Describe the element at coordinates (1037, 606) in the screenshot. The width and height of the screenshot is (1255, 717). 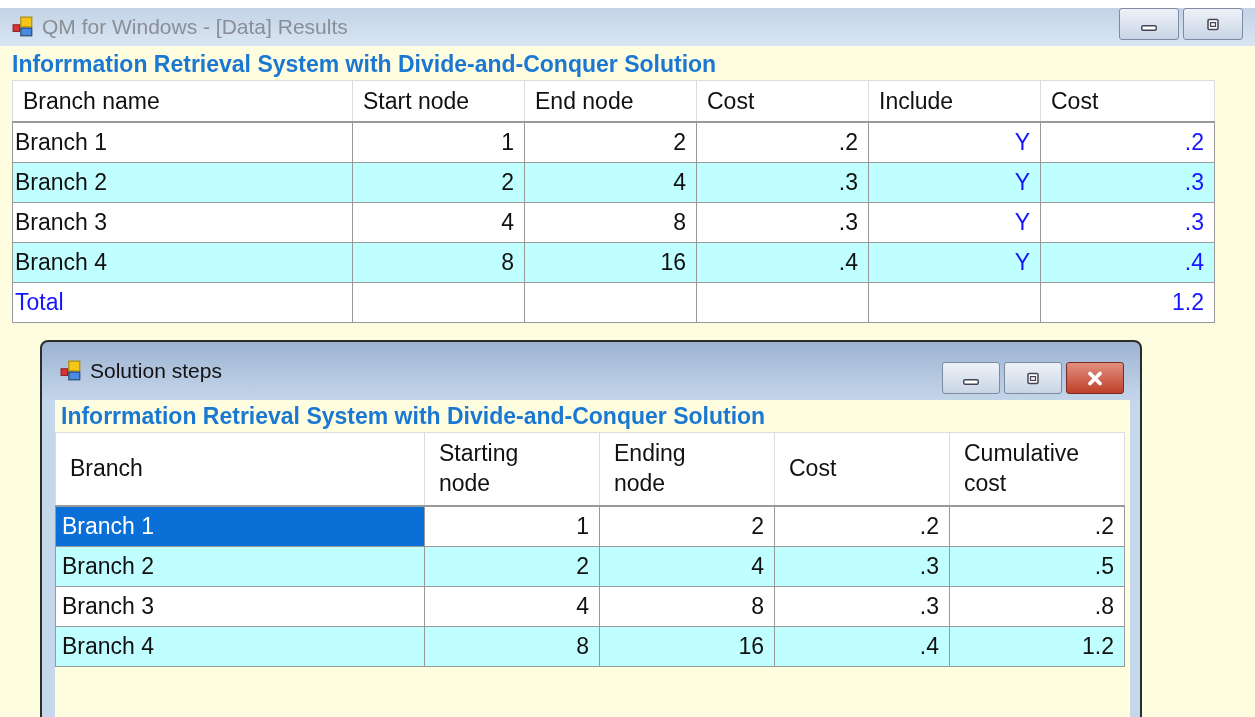
I see `table-cell: .8` at that location.